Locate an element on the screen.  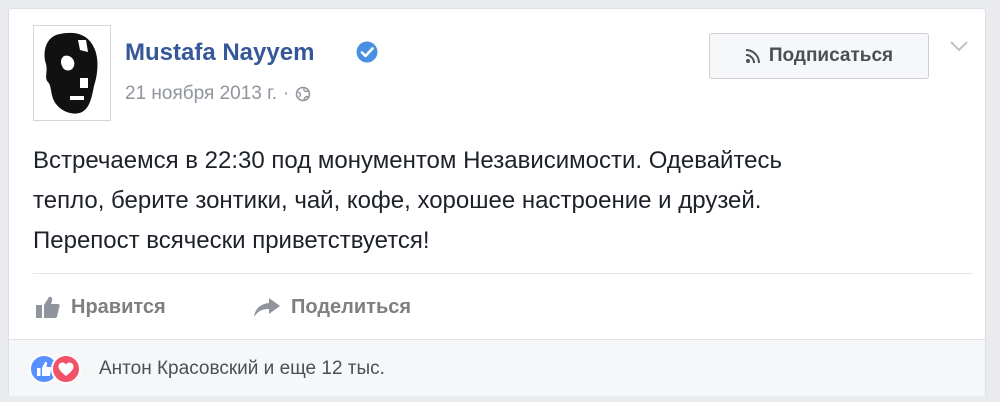
share-arrow-icon is located at coordinates (267, 307).